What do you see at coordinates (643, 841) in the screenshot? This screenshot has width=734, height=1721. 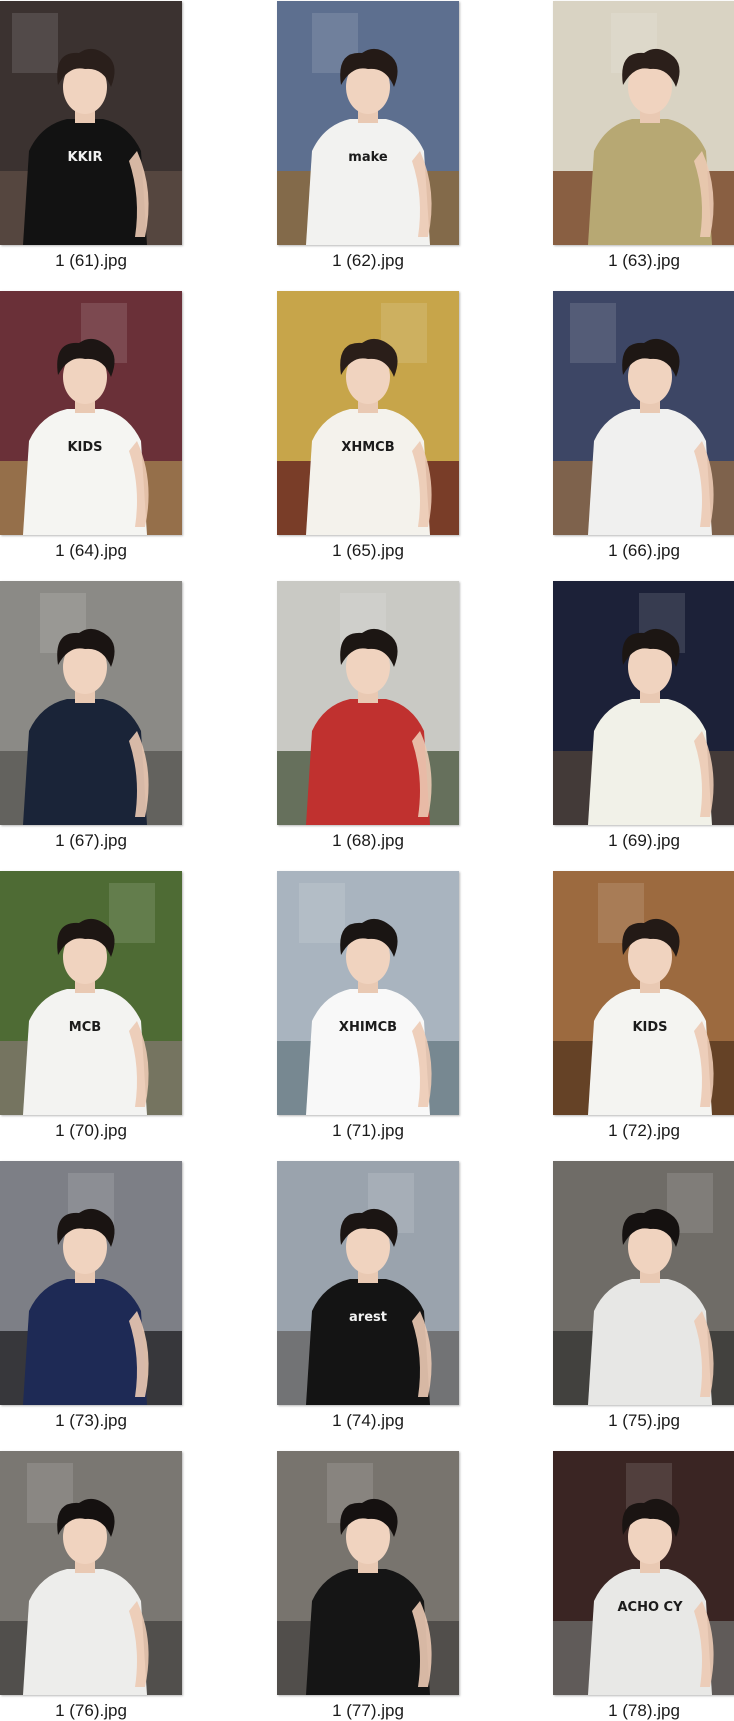 I see `file-name-label: 1 (69).jpg` at bounding box center [643, 841].